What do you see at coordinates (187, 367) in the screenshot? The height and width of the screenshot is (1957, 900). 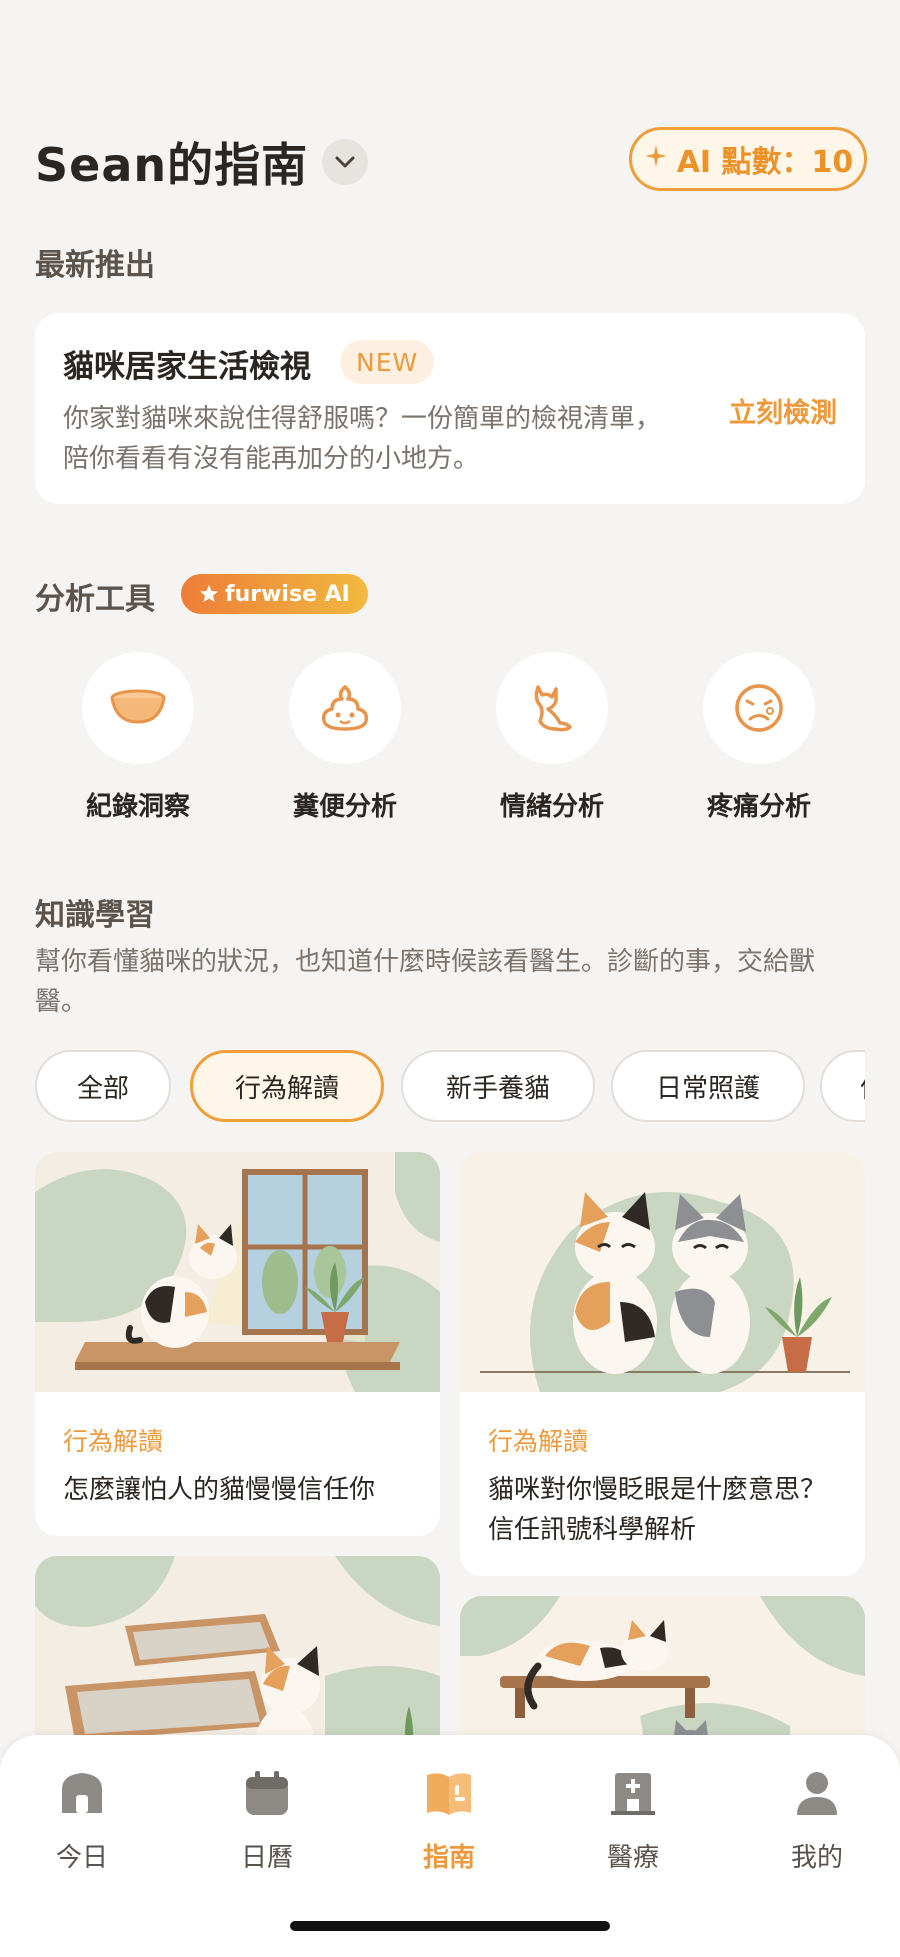 I see `card-title: 貓咪居家生活檢視` at bounding box center [187, 367].